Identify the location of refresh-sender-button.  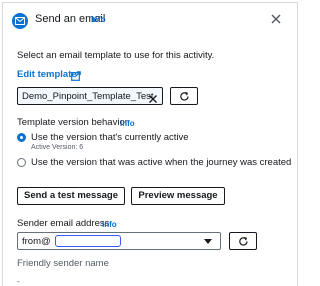
(243, 241).